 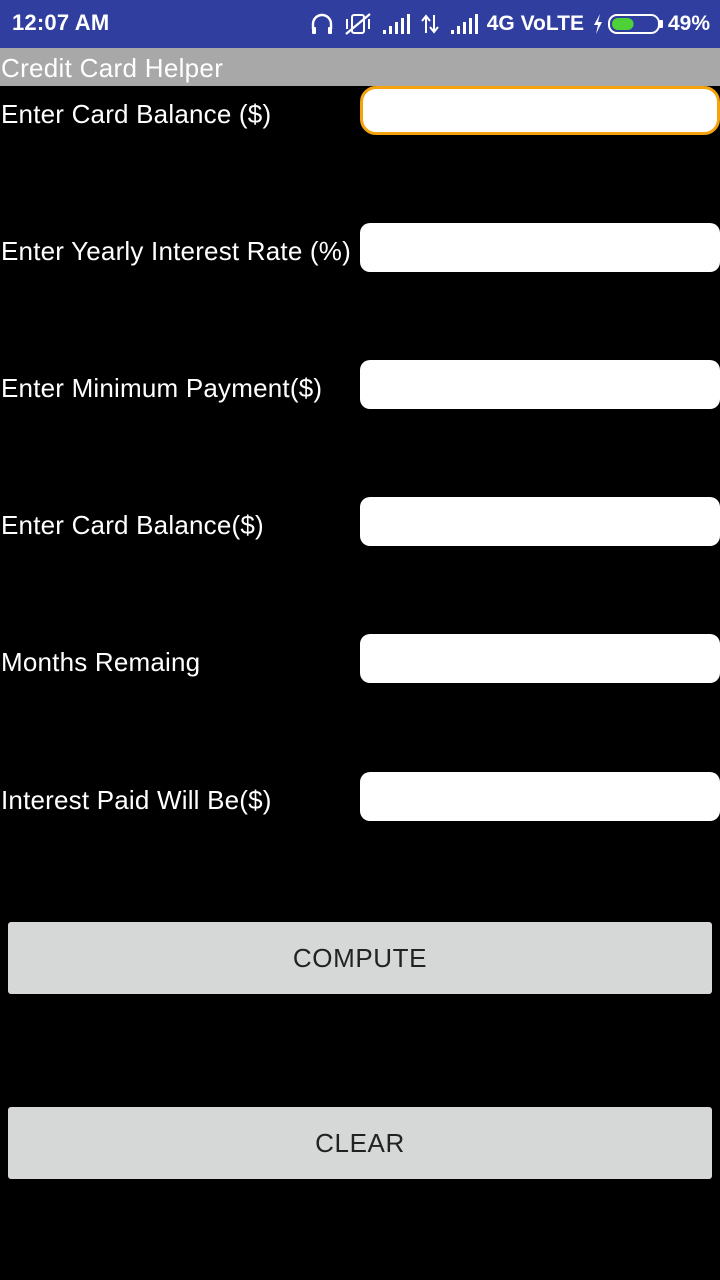 I want to click on status-icons: 4G VoLTE 49%, so click(x=509, y=24).